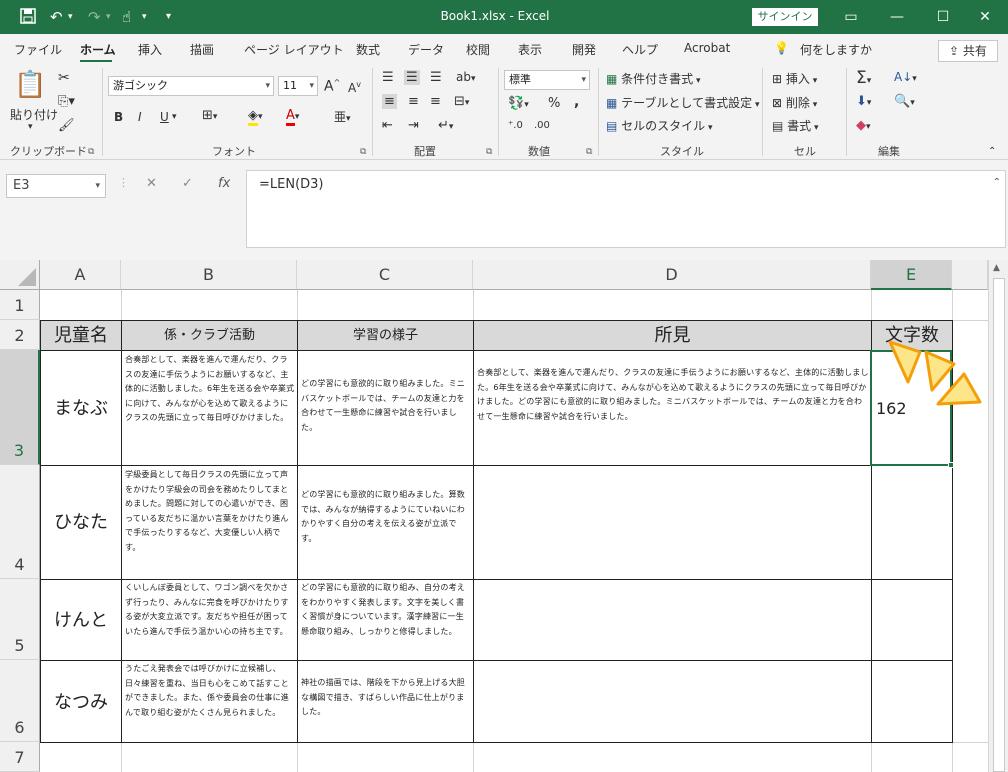 The height and width of the screenshot is (772, 1008). I want to click on share-button: ⇪ 共有, so click(968, 51).